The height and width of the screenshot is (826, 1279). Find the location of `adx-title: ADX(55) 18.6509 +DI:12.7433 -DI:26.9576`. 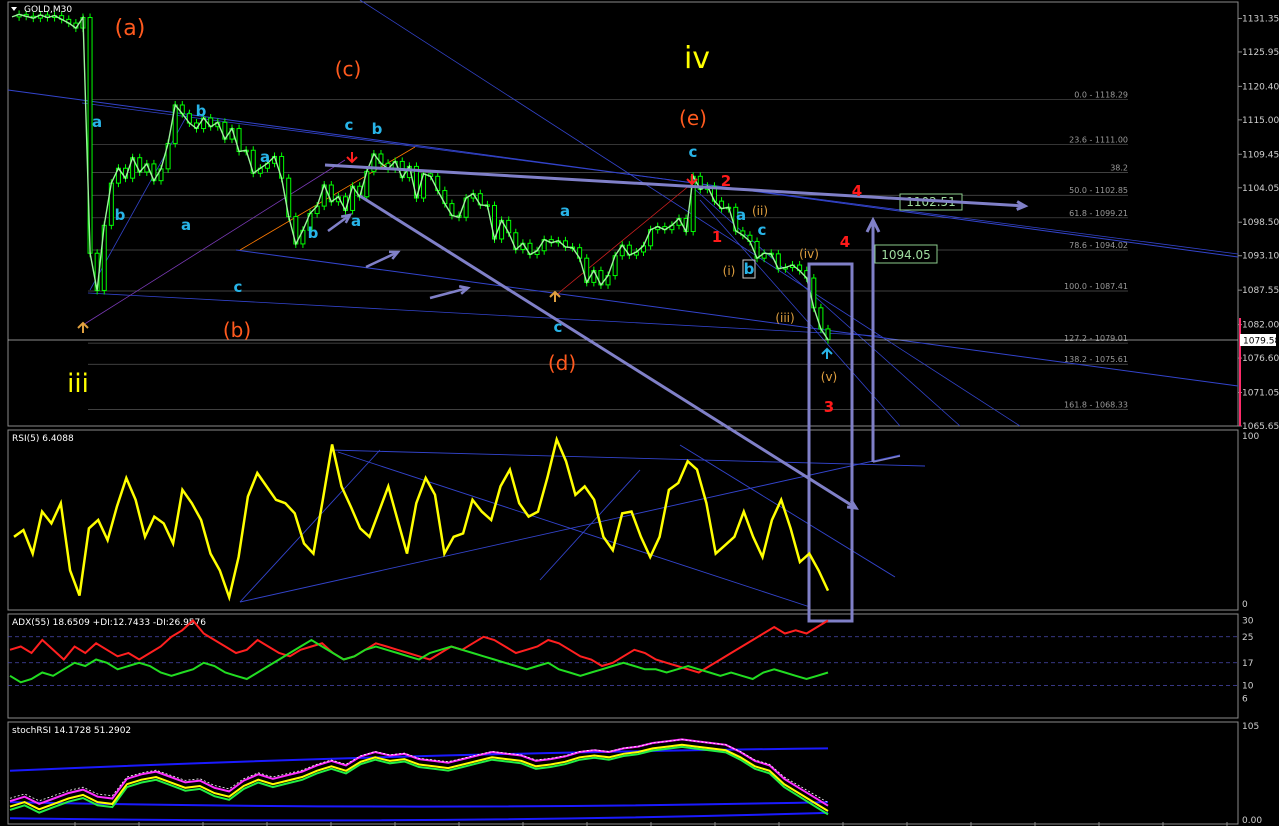

adx-title: ADX(55) 18.6509 +DI:12.7433 -DI:26.9576 is located at coordinates (109, 623).